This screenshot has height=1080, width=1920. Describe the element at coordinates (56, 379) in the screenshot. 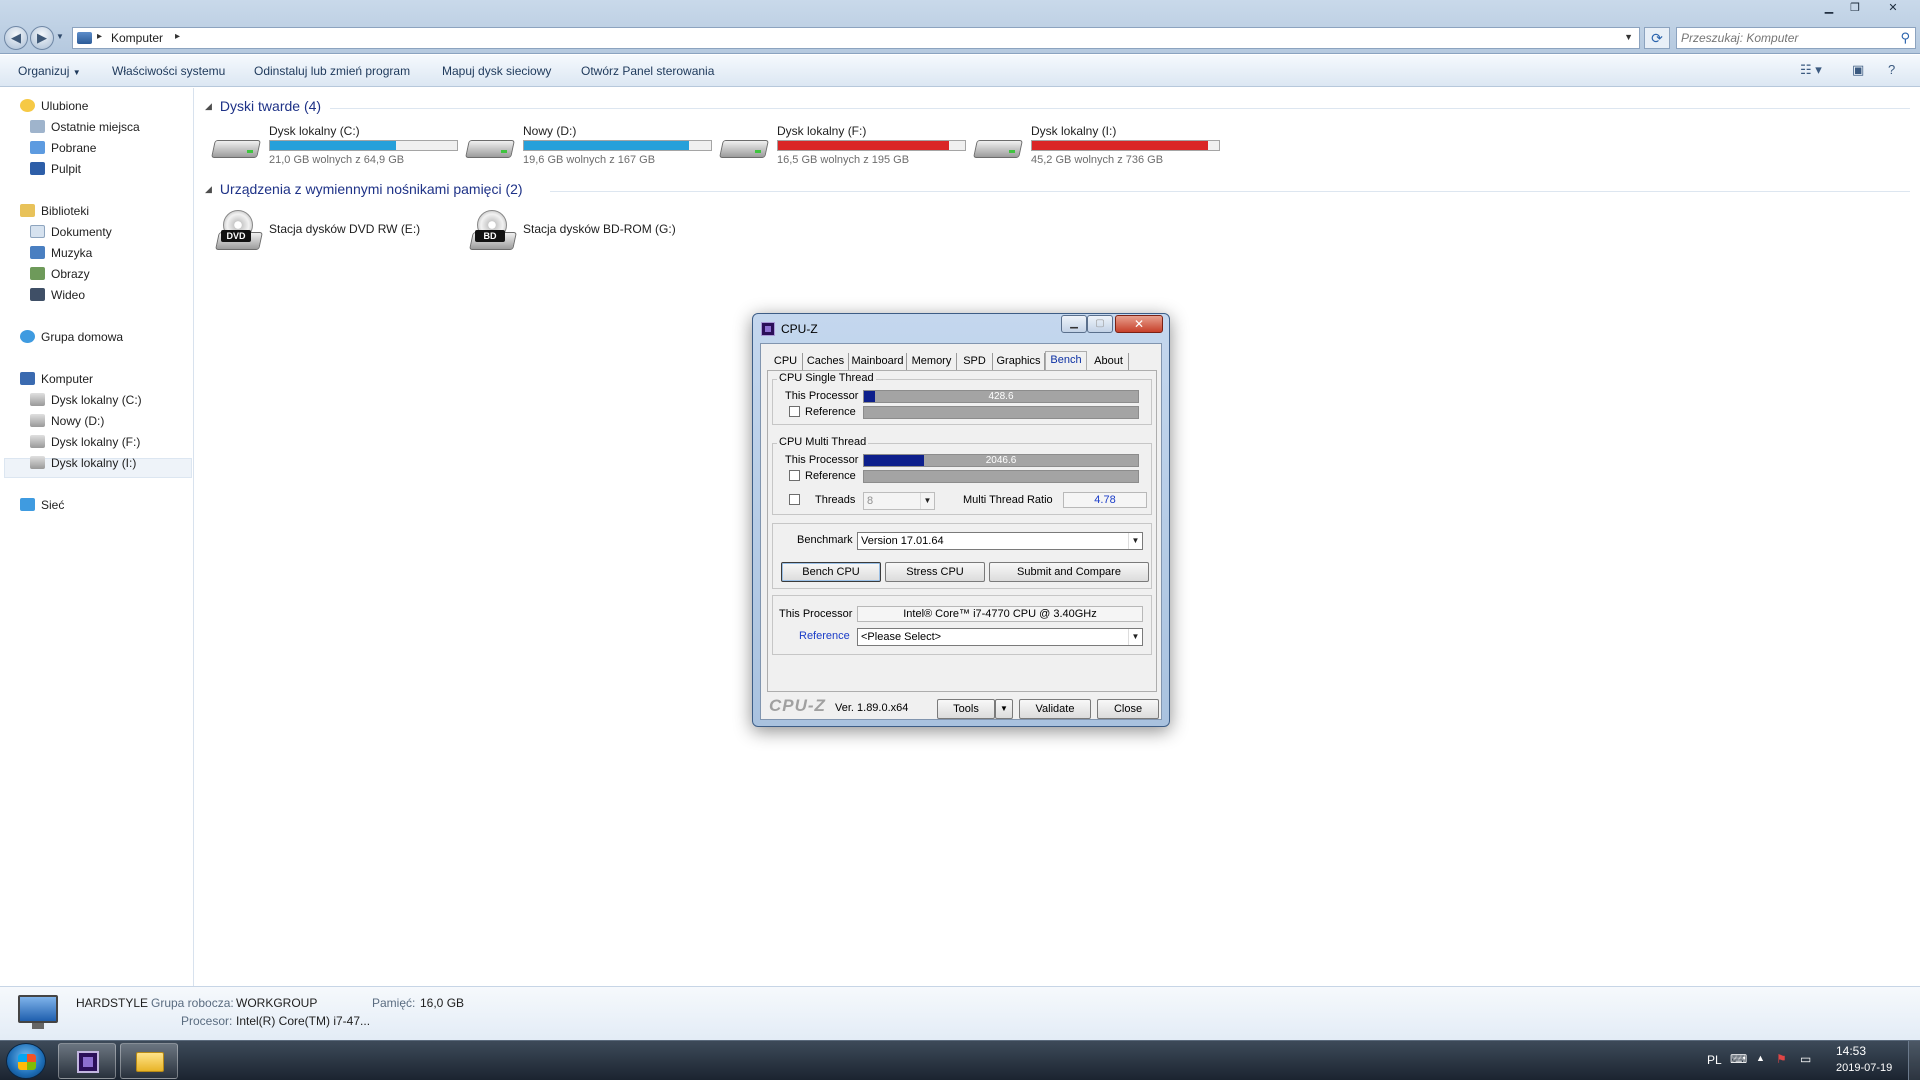

I see `nav-computer: Komputer` at that location.